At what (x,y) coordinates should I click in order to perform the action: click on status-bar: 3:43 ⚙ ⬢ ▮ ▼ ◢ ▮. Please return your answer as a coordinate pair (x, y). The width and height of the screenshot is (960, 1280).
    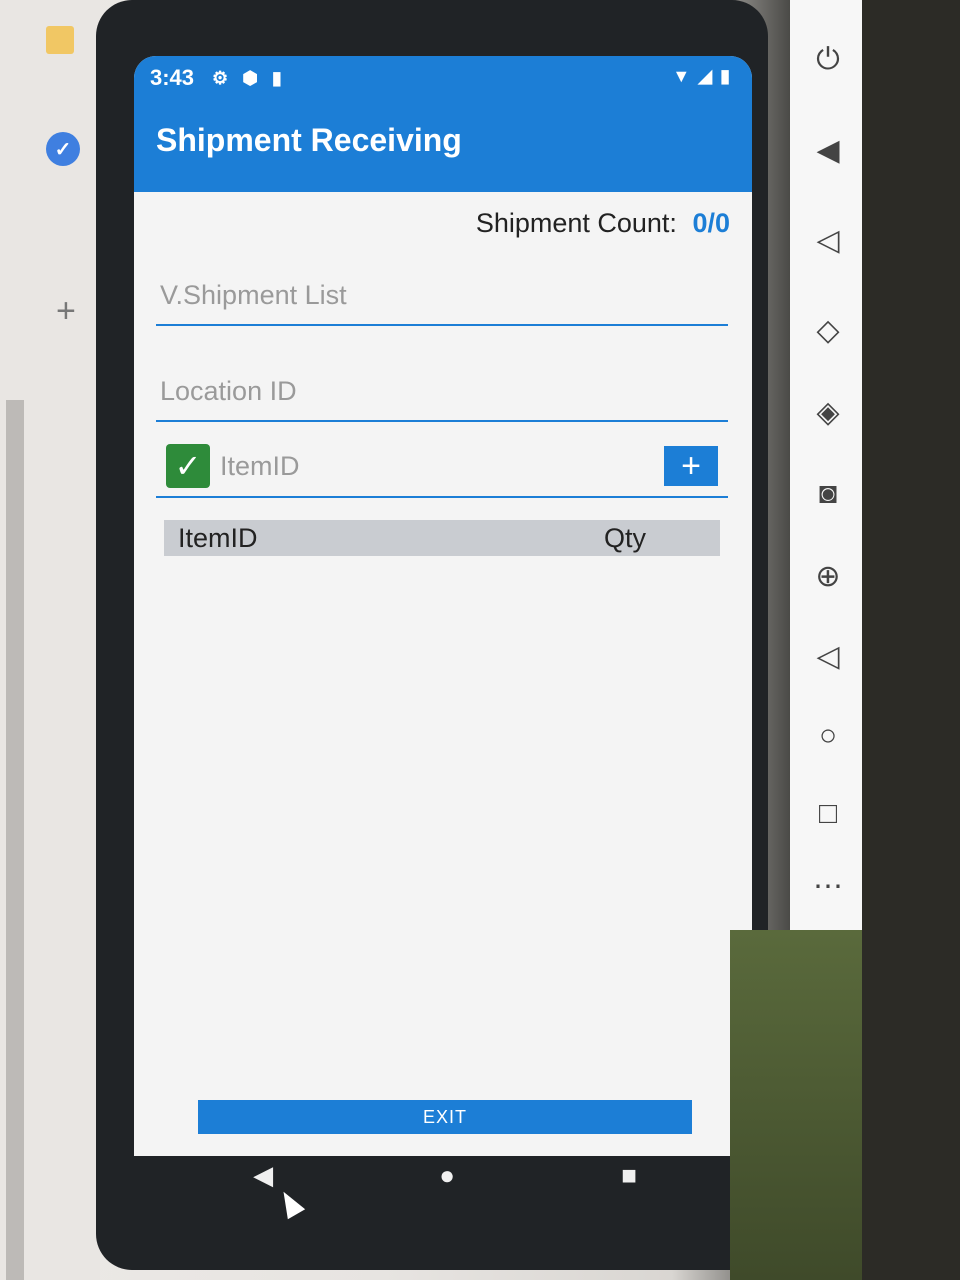
    Looking at the image, I should click on (443, 78).